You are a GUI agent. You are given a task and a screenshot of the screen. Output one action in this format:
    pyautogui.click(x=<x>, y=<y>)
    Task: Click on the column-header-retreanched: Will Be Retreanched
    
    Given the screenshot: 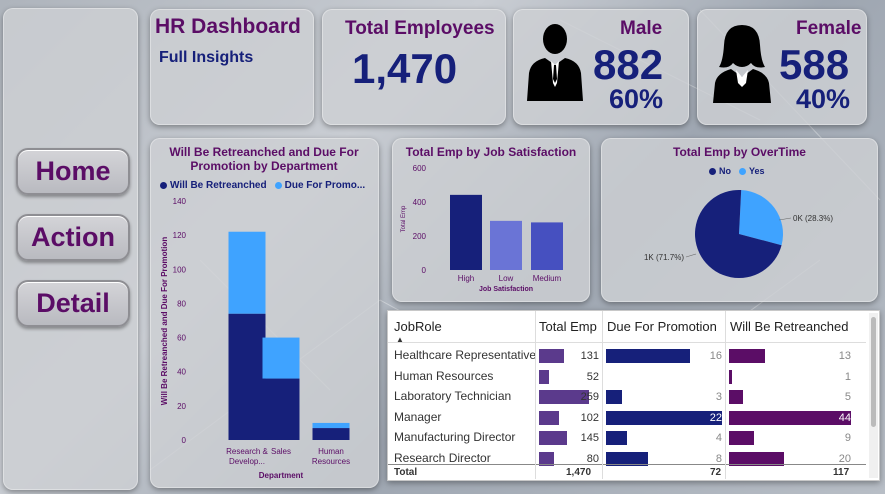 What is the action you would take?
    pyautogui.click(x=789, y=326)
    